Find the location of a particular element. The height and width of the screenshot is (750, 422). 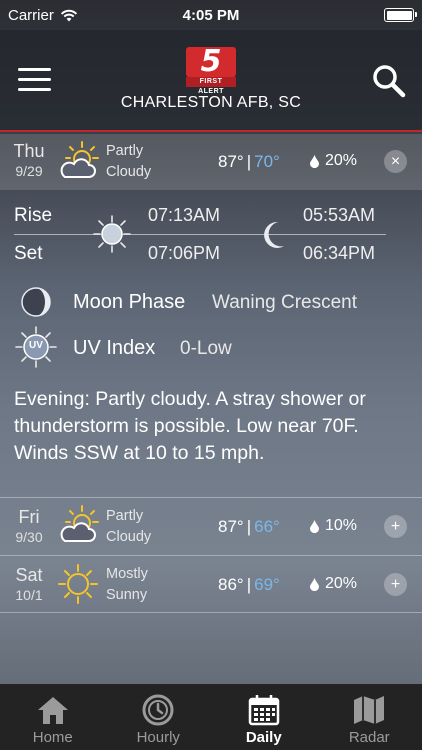

sunrise-time: 07:13AM is located at coordinates (184, 215).